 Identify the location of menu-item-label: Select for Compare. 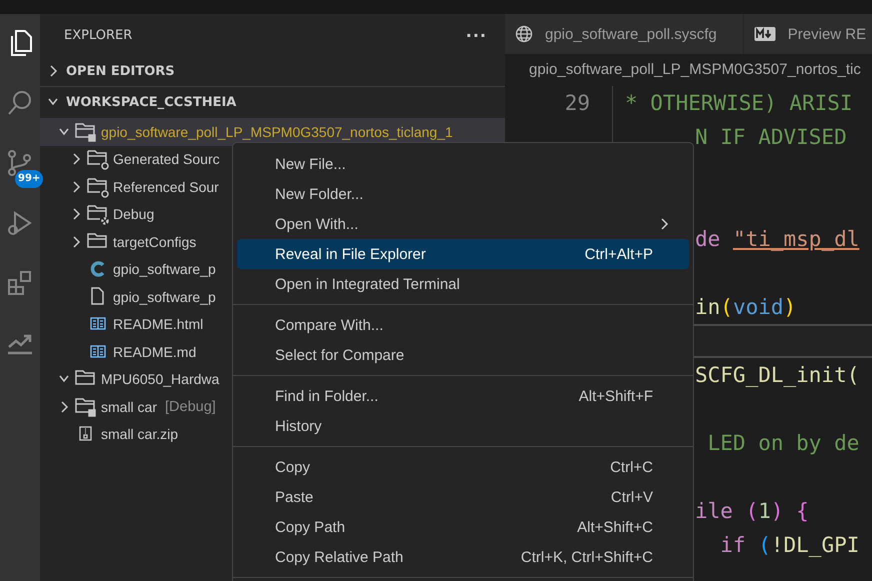
(340, 355).